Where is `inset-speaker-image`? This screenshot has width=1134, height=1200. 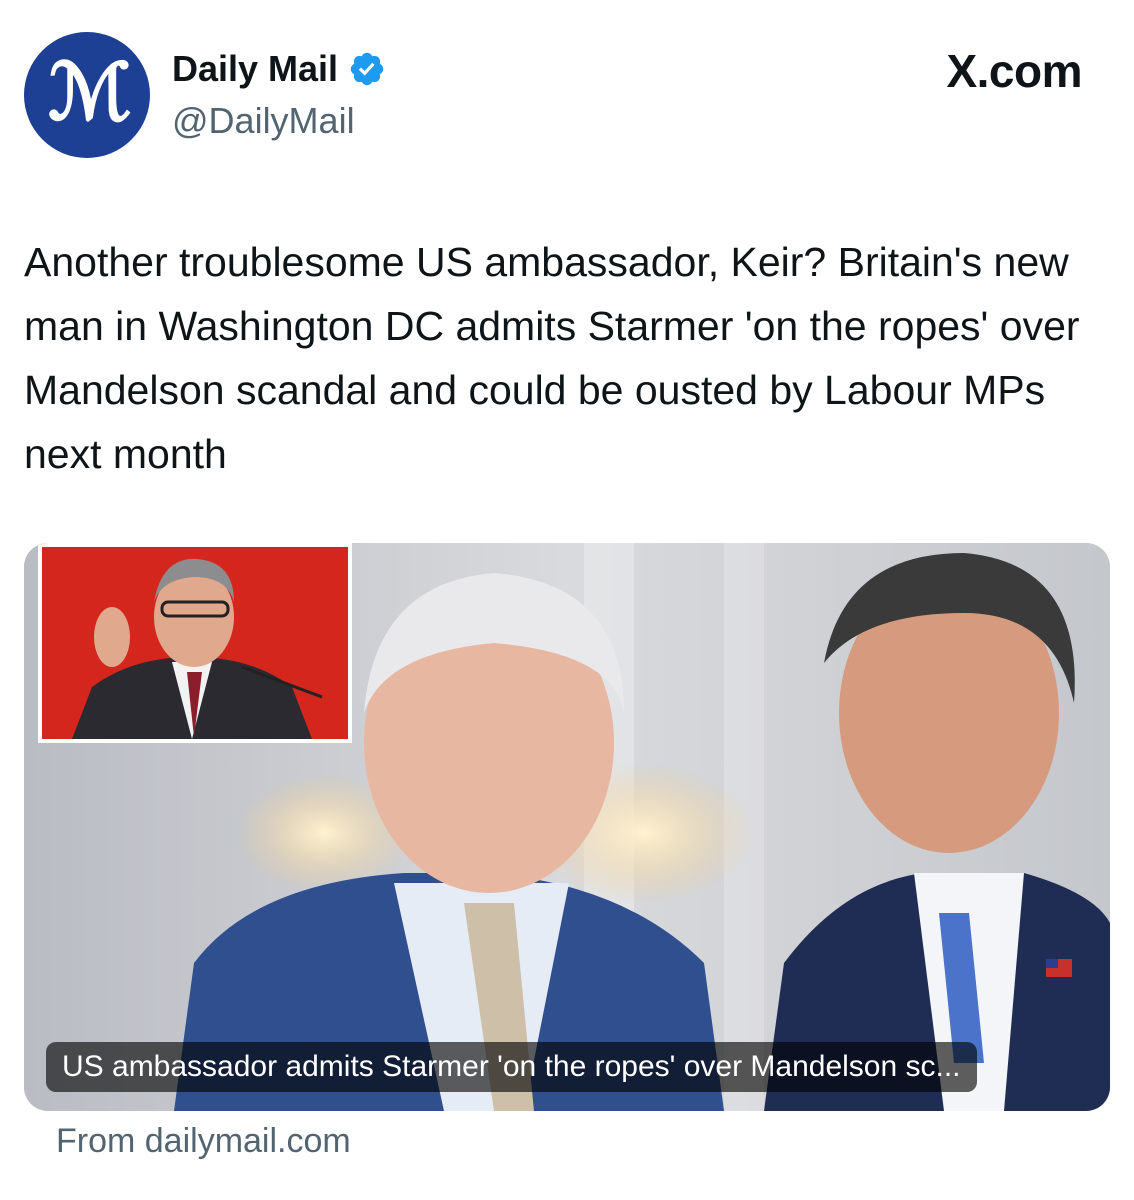
inset-speaker-image is located at coordinates (195, 643).